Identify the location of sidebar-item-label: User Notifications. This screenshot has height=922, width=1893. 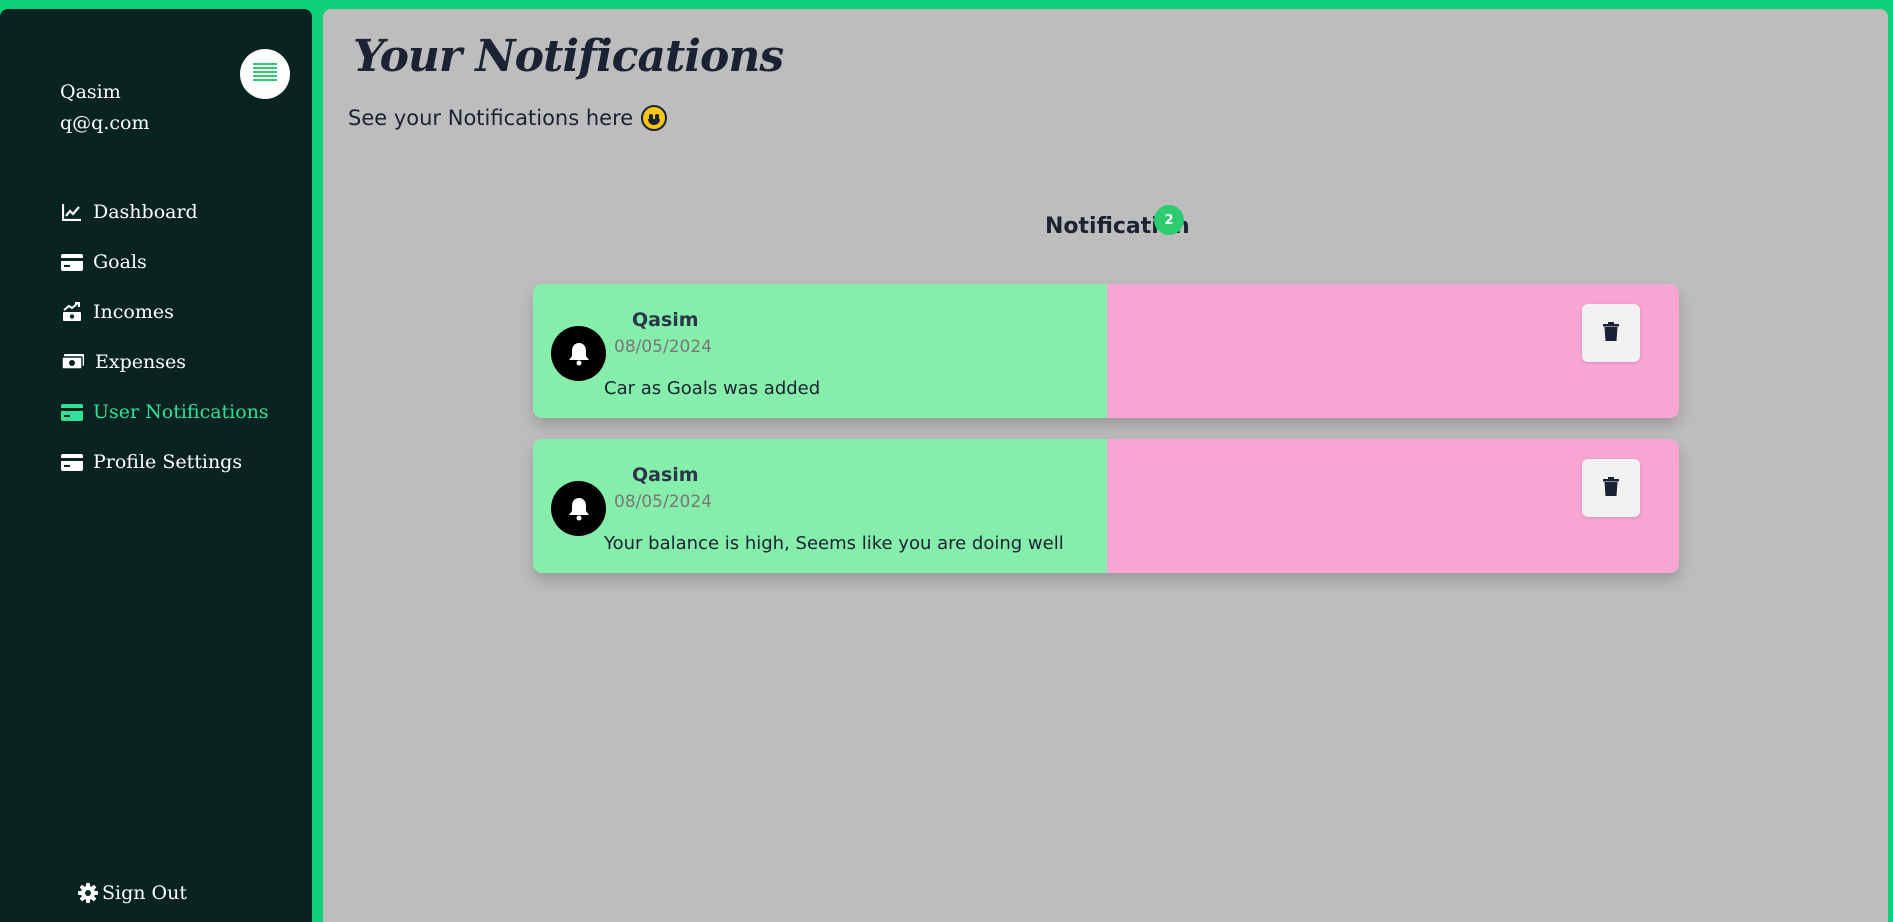
(181, 412).